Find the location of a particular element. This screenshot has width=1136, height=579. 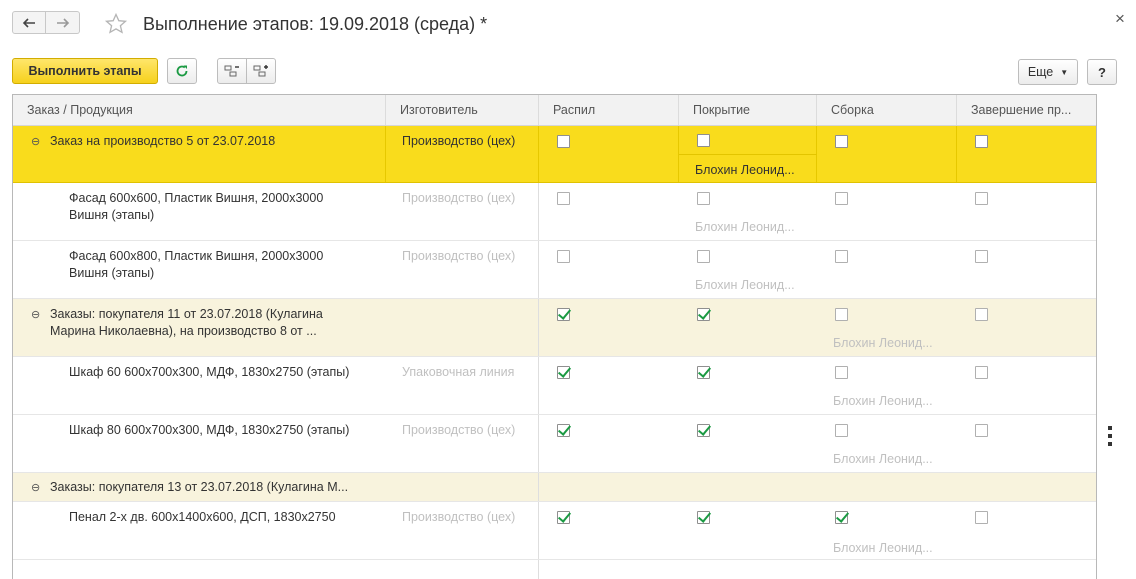

refresh-button is located at coordinates (182, 71).